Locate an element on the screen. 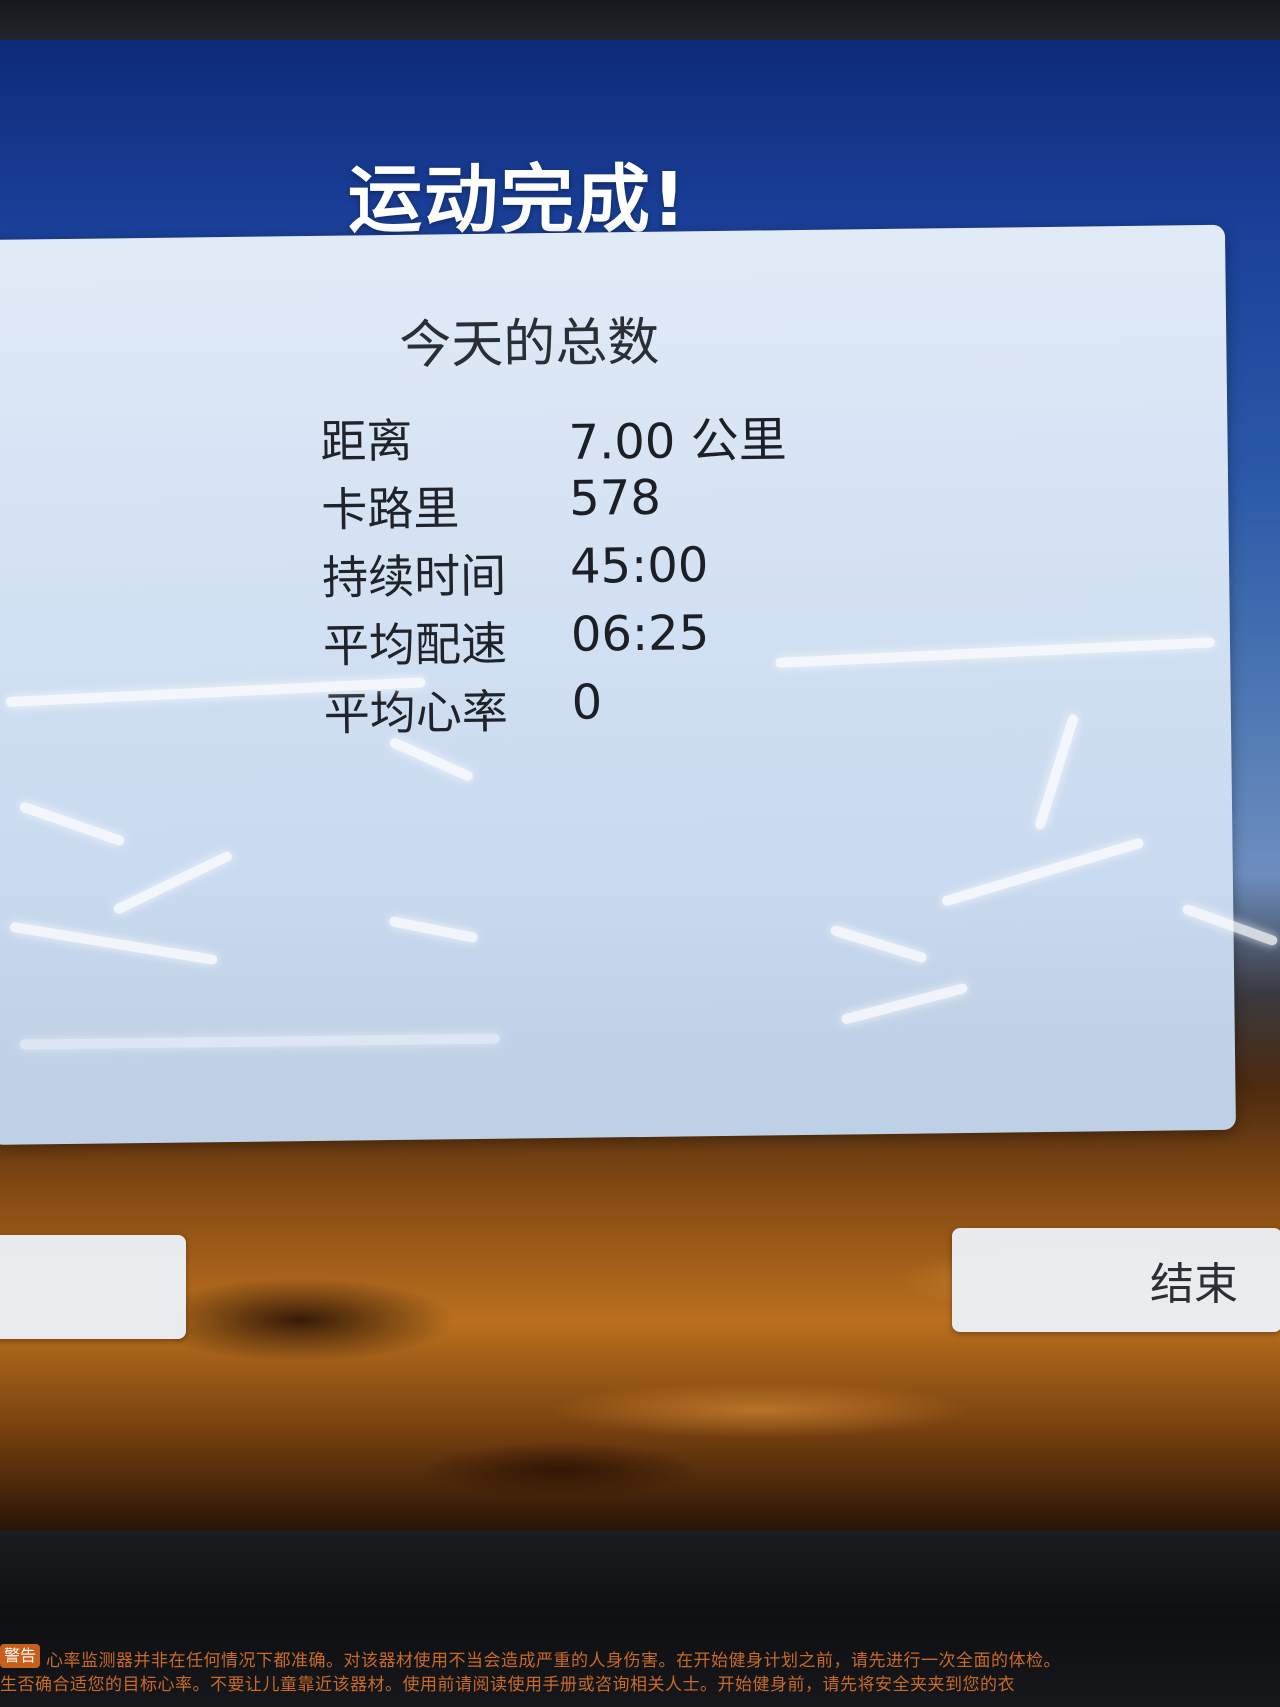 The width and height of the screenshot is (1280, 1707). end-button: 结束 is located at coordinates (1116, 1280).